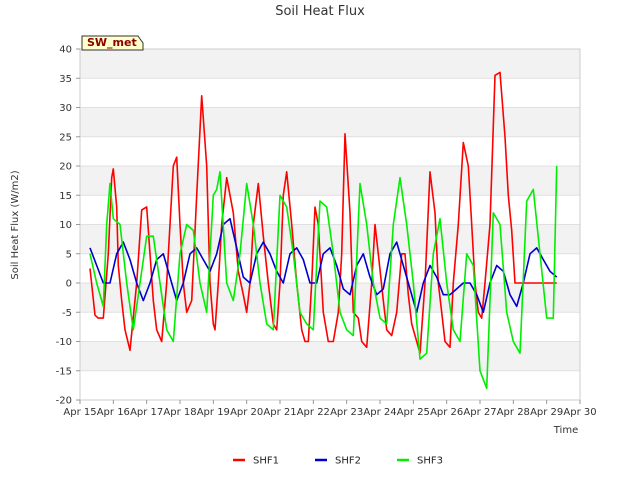 The width and height of the screenshot is (640, 480). I want to click on x-tick-label: Apr 21, so click(279, 412).